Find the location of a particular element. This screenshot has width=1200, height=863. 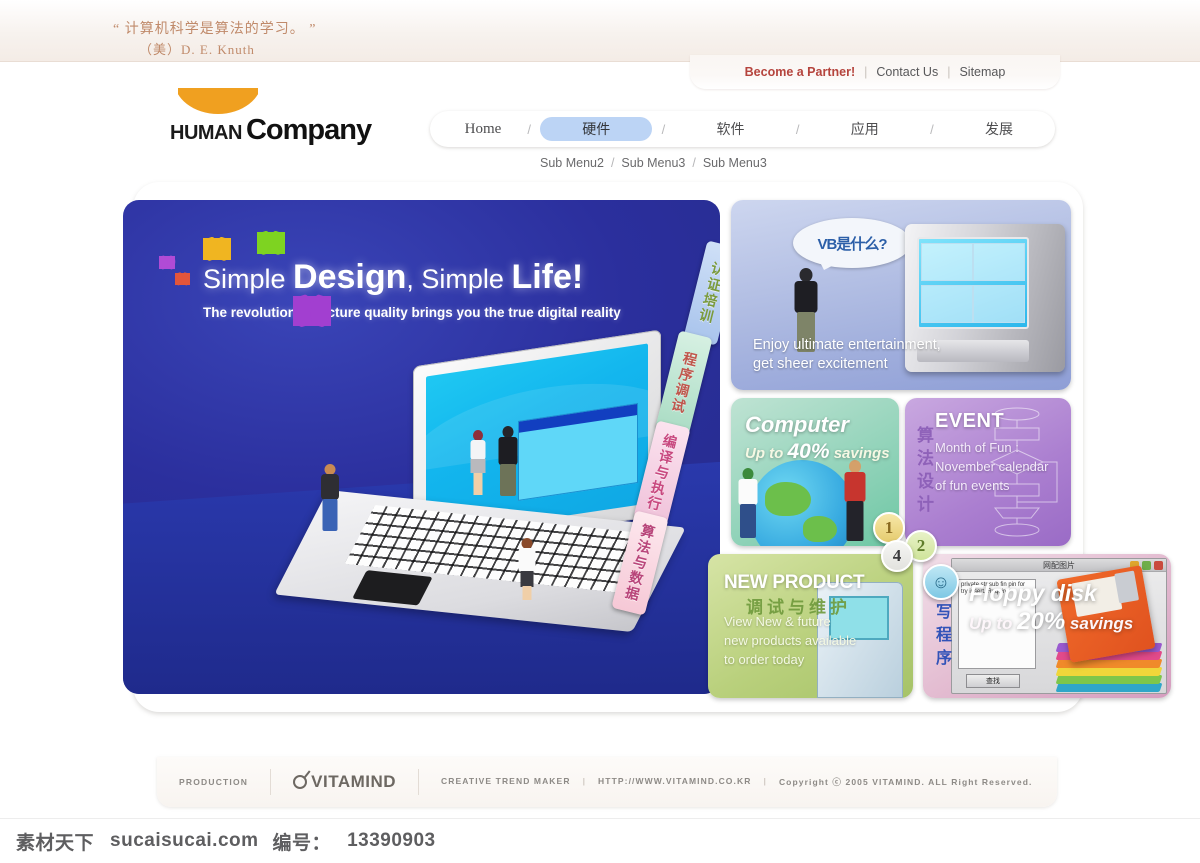

person-figure-shopper is located at coordinates (855, 501).